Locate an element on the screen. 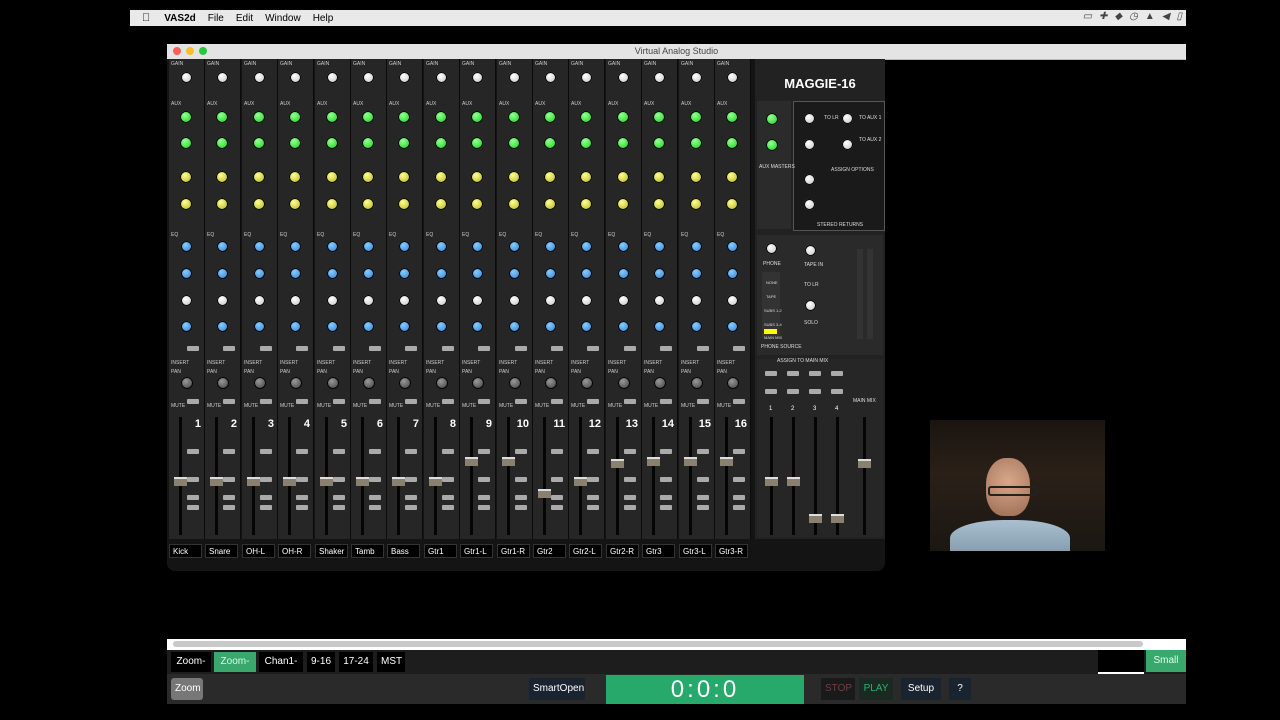  phone-level-knob is located at coordinates (771, 248).